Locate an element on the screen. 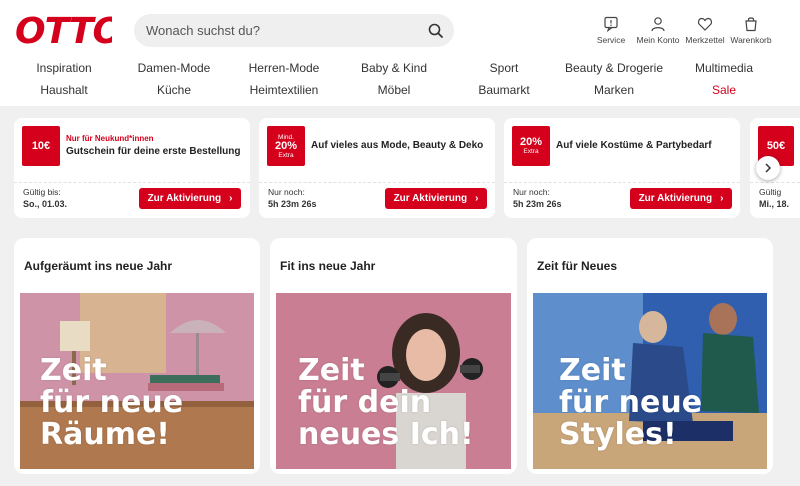  nav-multimedia: Multimedia is located at coordinates (724, 68).